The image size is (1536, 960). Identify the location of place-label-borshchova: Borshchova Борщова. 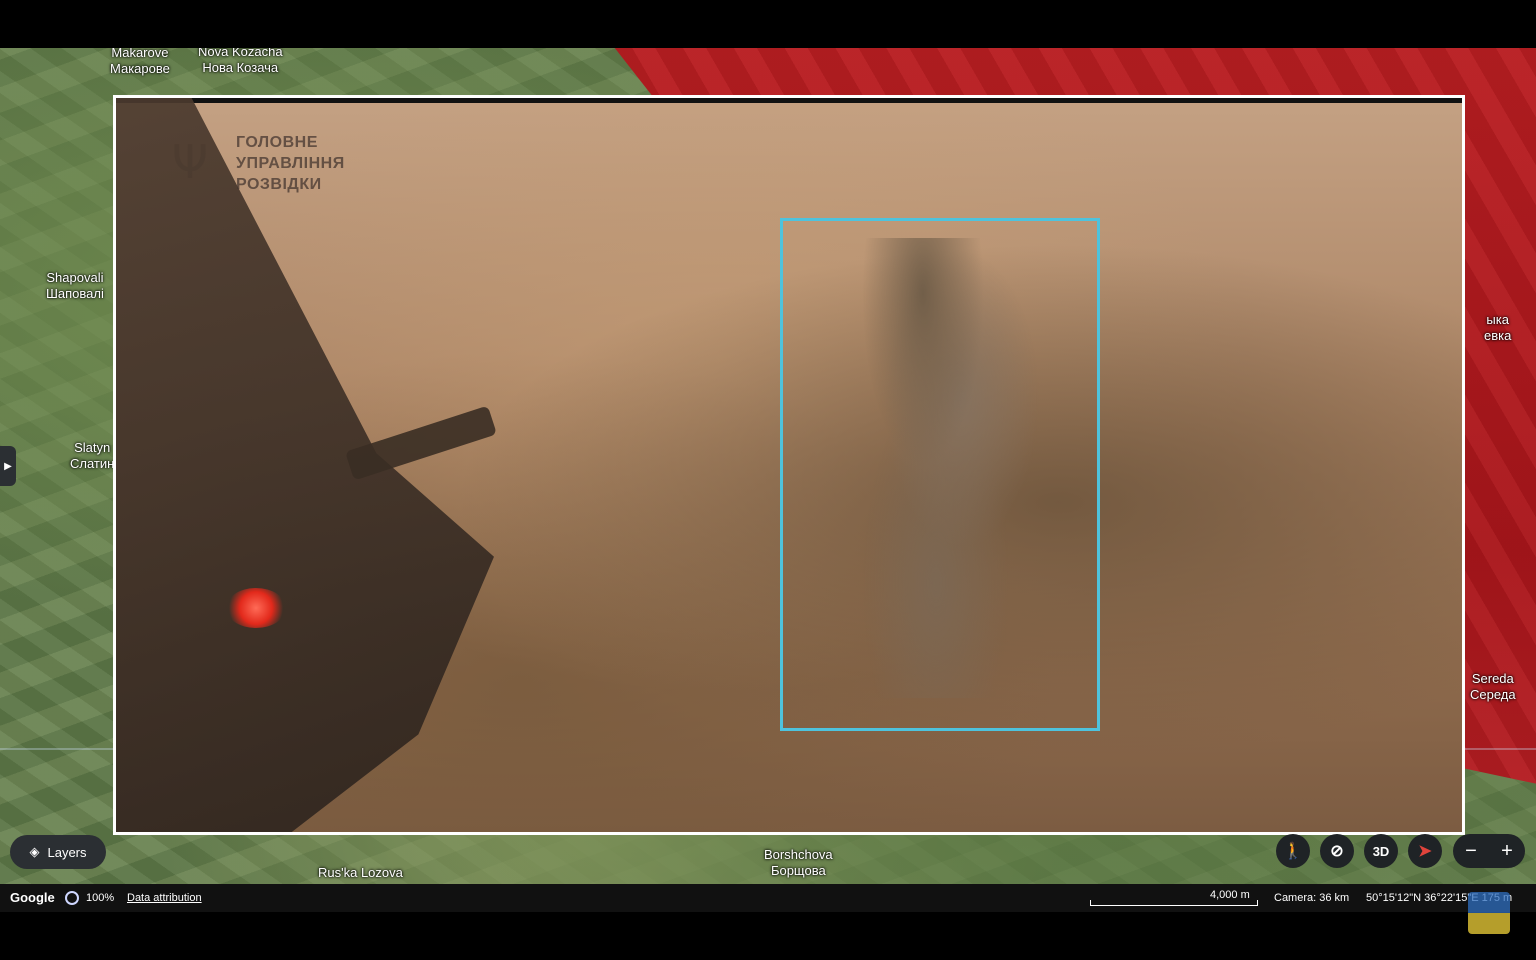
(798, 862).